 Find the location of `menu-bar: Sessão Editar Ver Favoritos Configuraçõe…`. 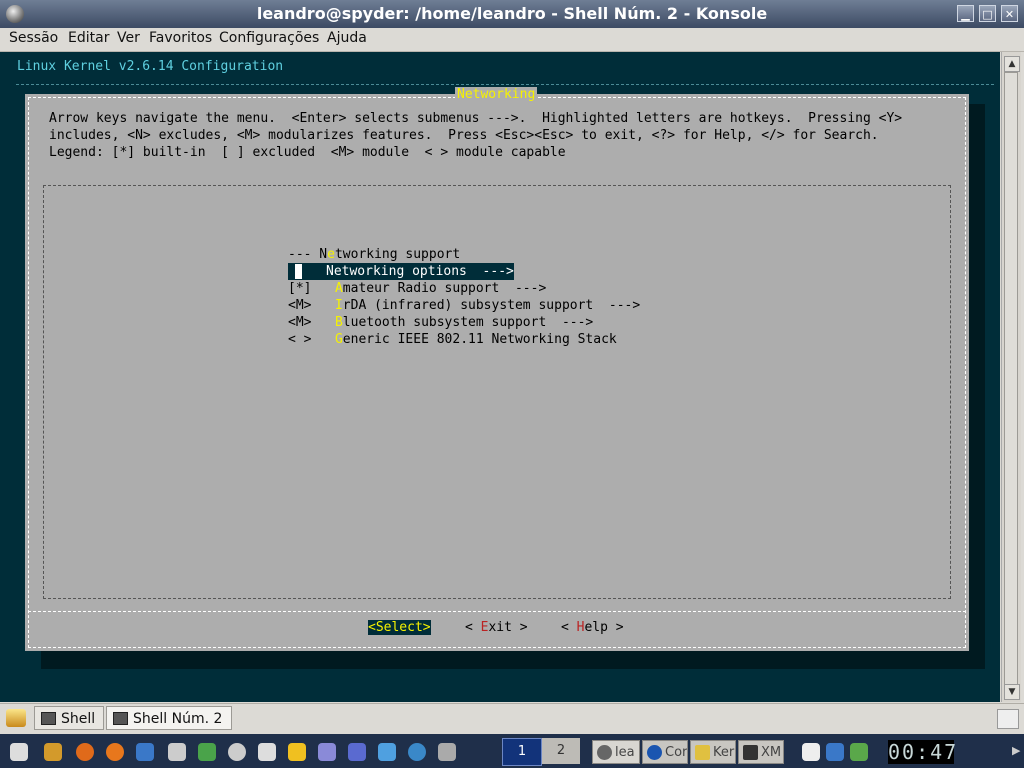

menu-bar: Sessão Editar Ver Favoritos Configuraçõe… is located at coordinates (512, 40).